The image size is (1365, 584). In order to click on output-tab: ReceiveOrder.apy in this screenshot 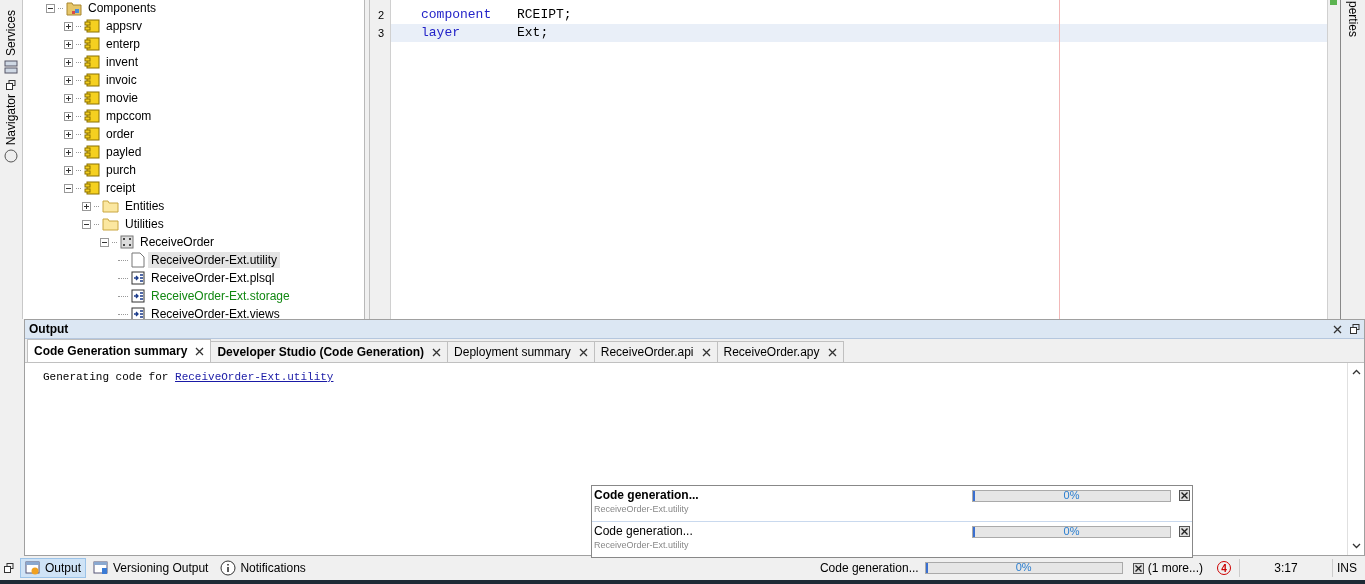, I will do `click(780, 351)`.